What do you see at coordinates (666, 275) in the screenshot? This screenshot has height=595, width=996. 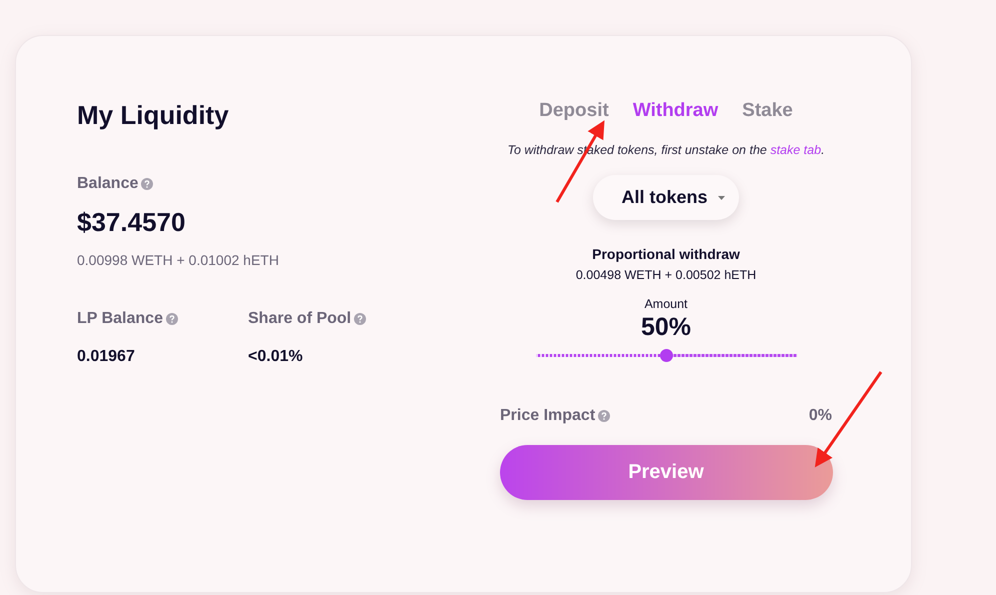 I see `withdraw-amounts: 0.00498 WETH + 0.00502 hETH` at bounding box center [666, 275].